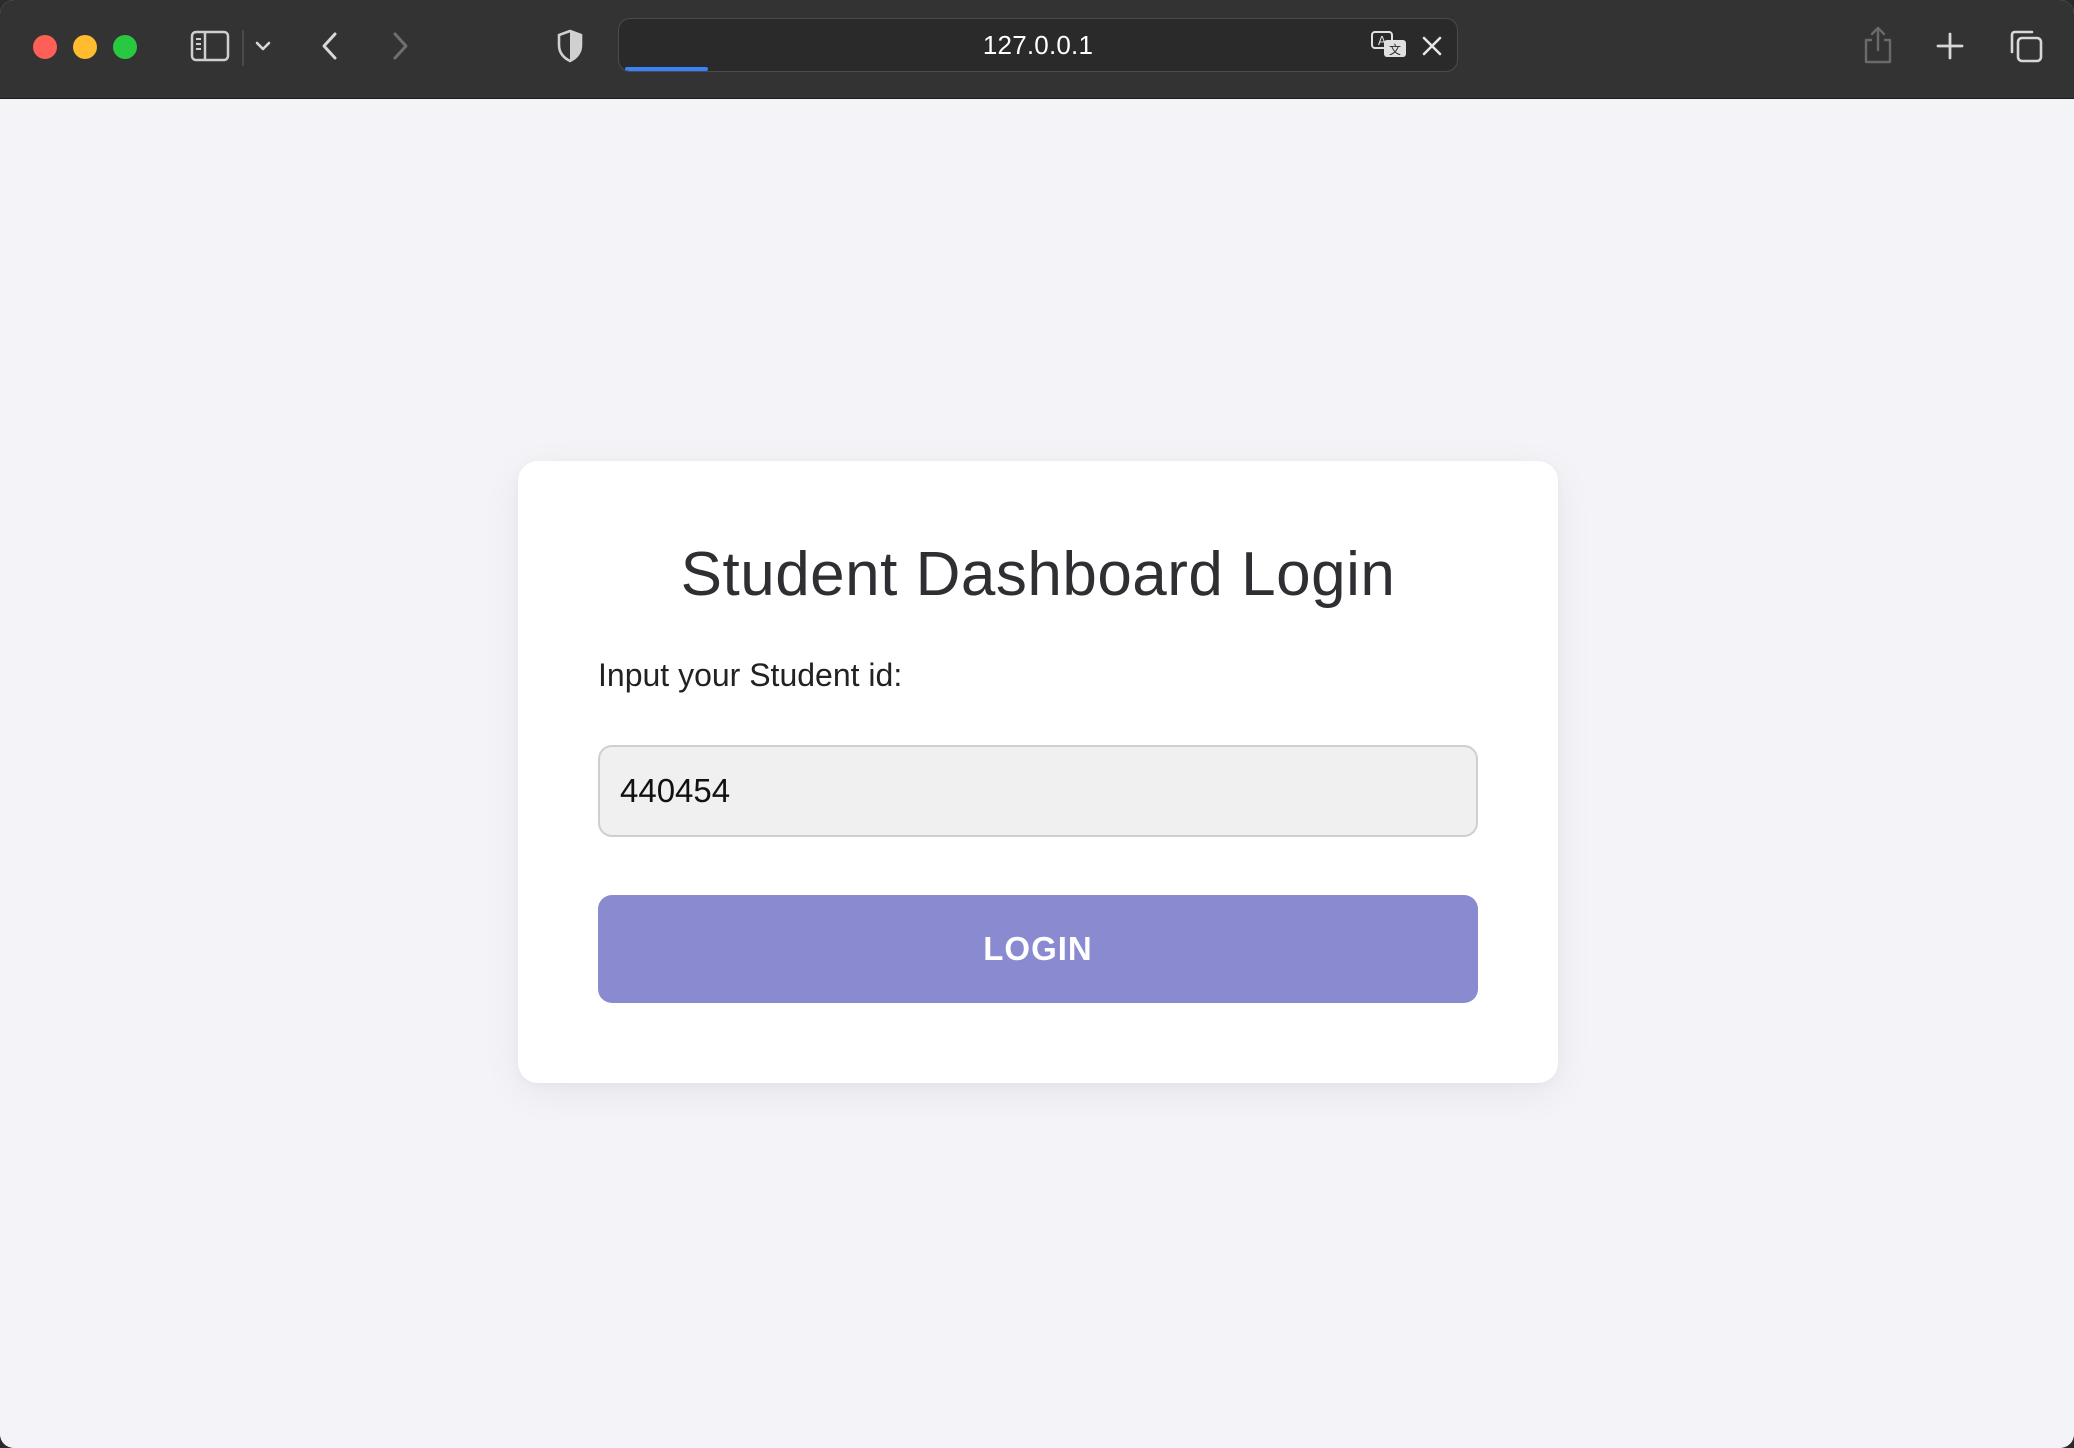 Image resolution: width=2074 pixels, height=1448 pixels. I want to click on chevron-down-icon, so click(263, 46).